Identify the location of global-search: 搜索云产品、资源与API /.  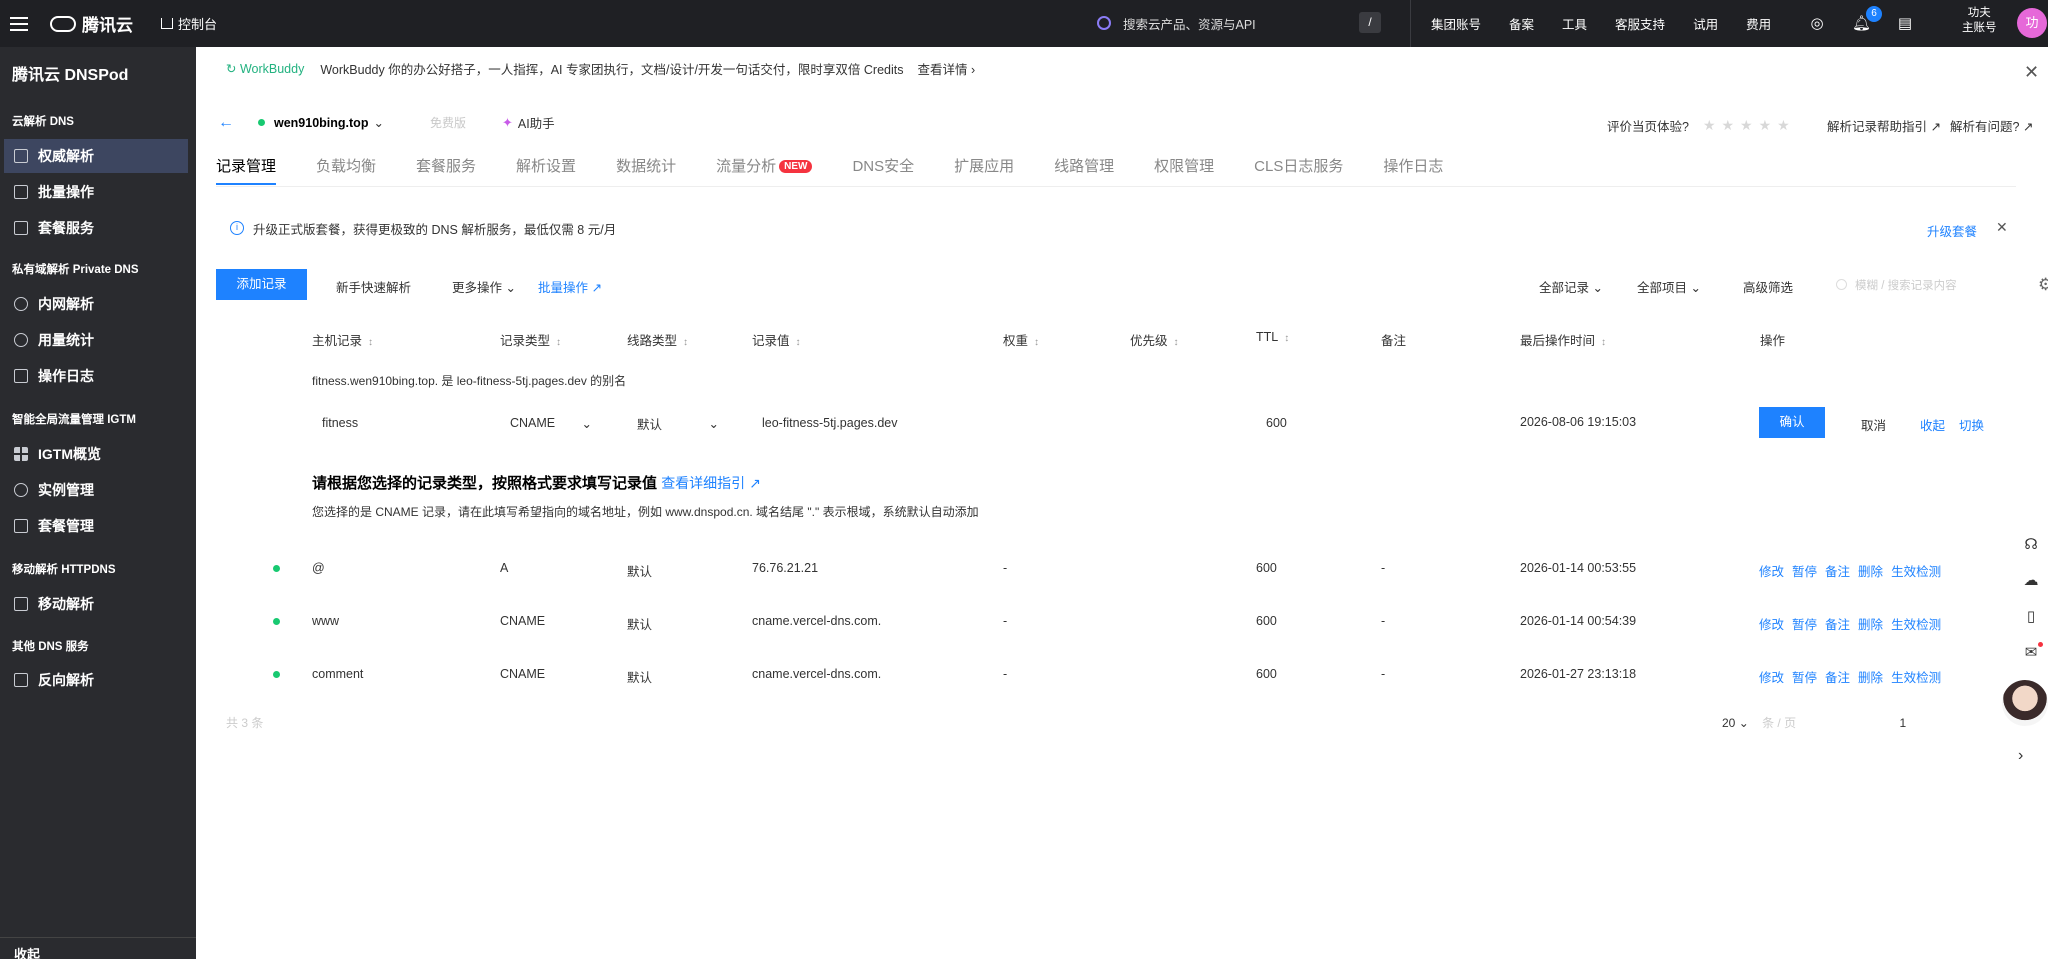
(1241, 23).